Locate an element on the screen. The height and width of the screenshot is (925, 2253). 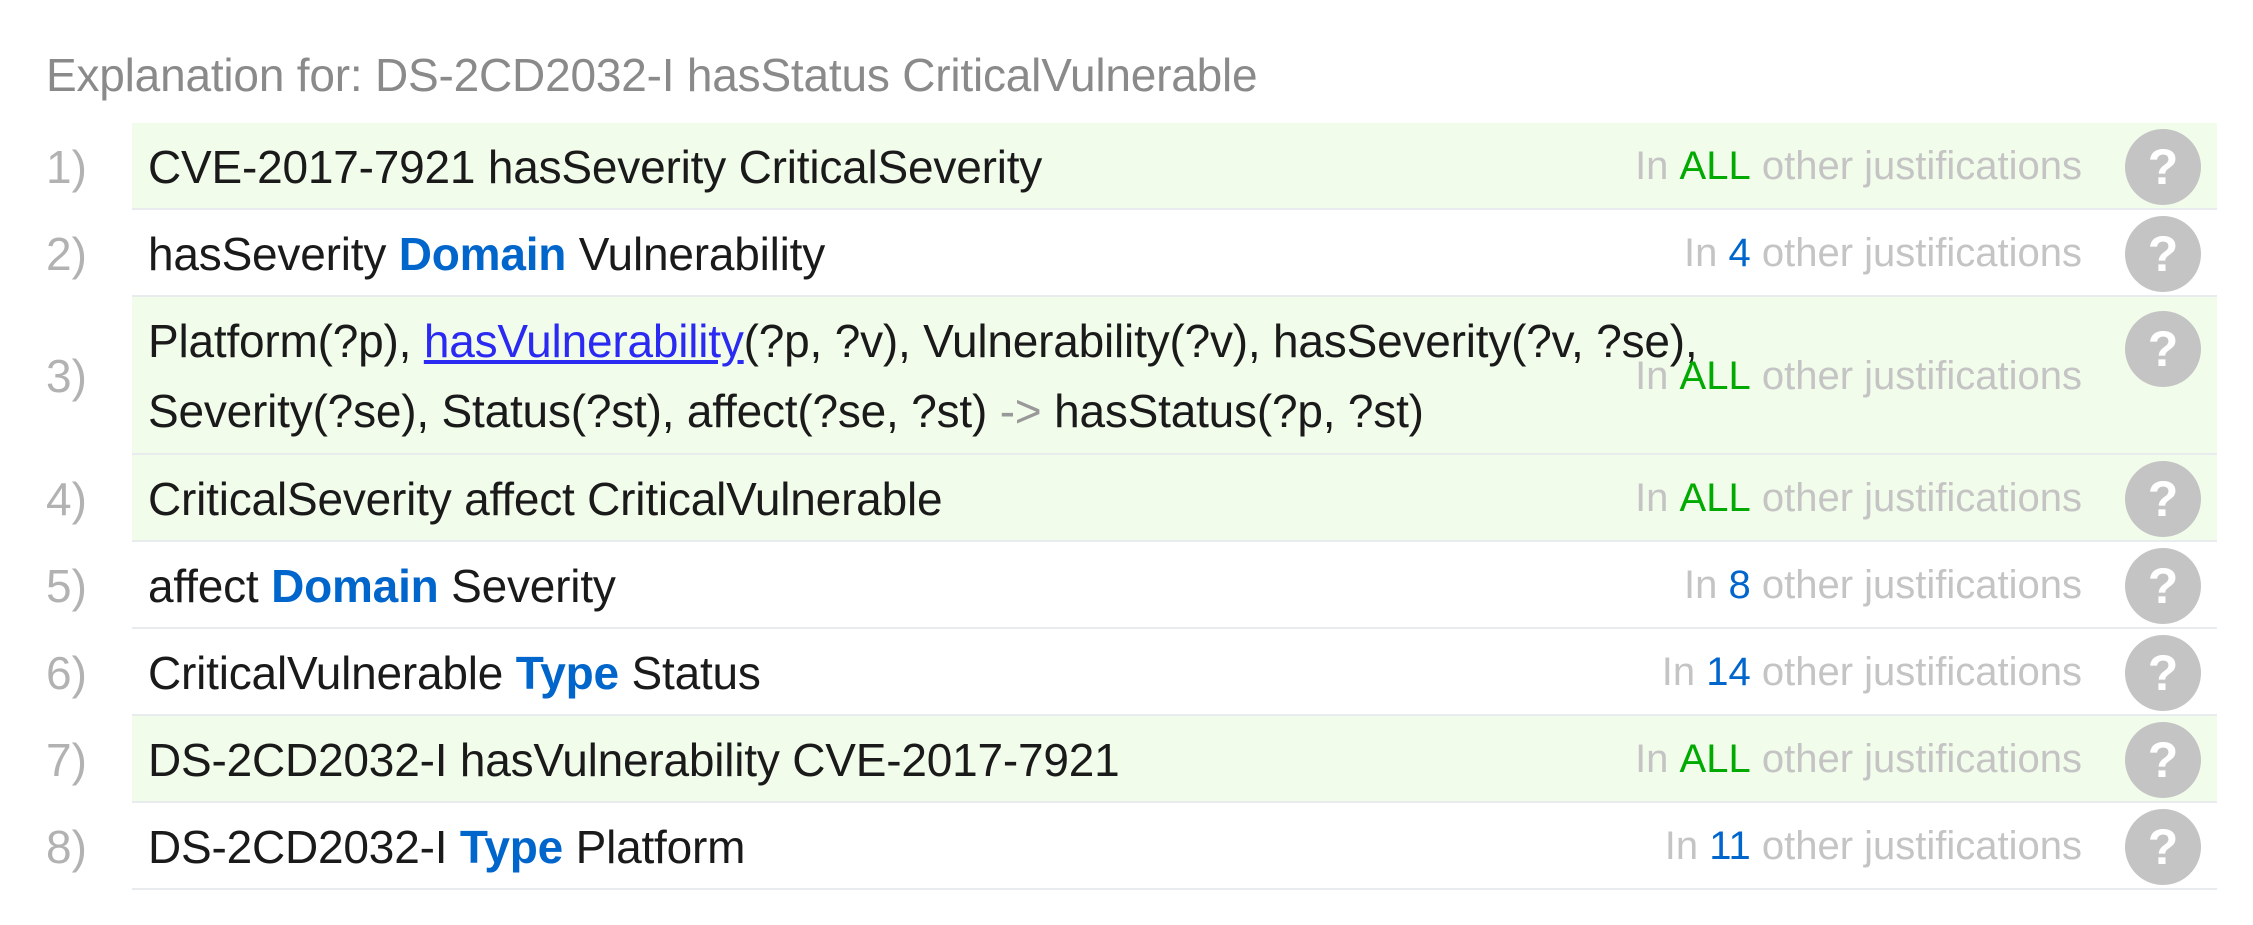
justification-count: In 8 other justifications is located at coordinates (1883, 585).